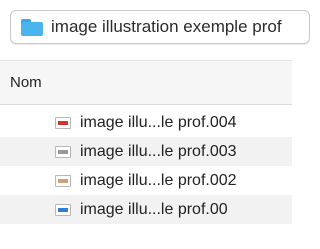  I want to click on slide-grey-icon, so click(63, 151).